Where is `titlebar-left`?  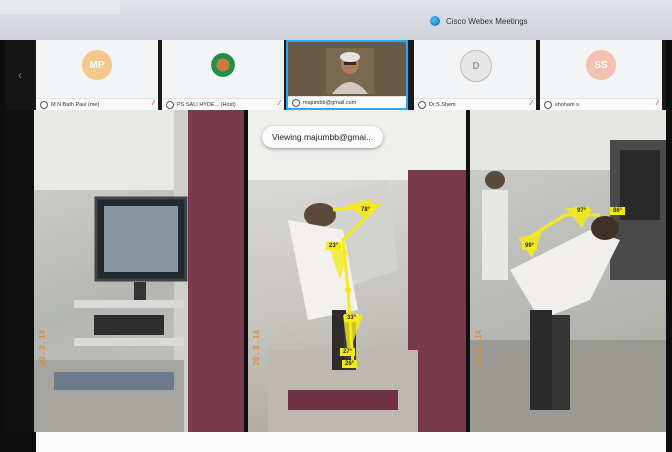
titlebar-left is located at coordinates (60, 7).